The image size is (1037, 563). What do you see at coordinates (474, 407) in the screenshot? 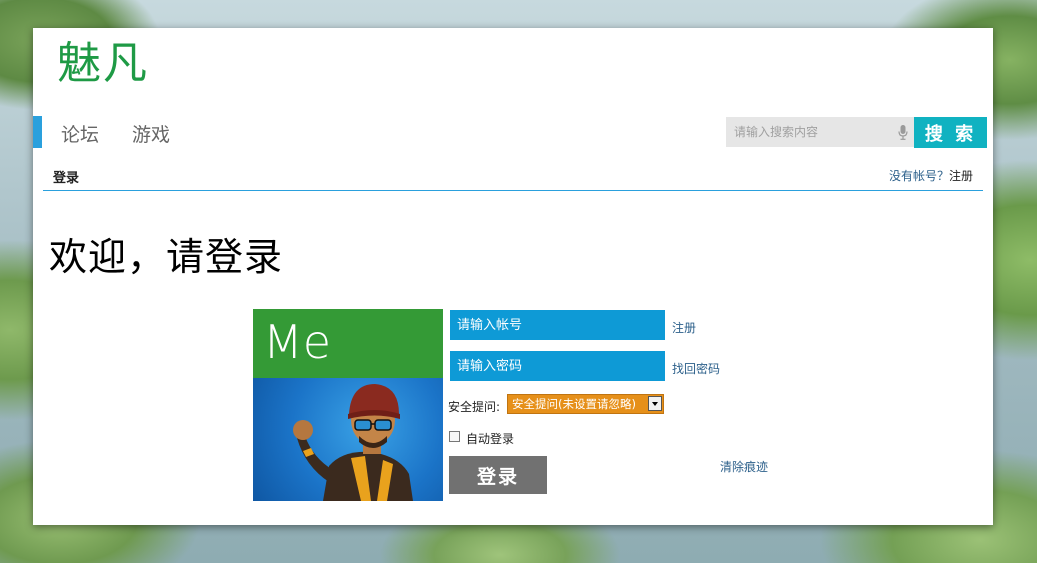
I see `security-question-label: 安全提问:` at bounding box center [474, 407].